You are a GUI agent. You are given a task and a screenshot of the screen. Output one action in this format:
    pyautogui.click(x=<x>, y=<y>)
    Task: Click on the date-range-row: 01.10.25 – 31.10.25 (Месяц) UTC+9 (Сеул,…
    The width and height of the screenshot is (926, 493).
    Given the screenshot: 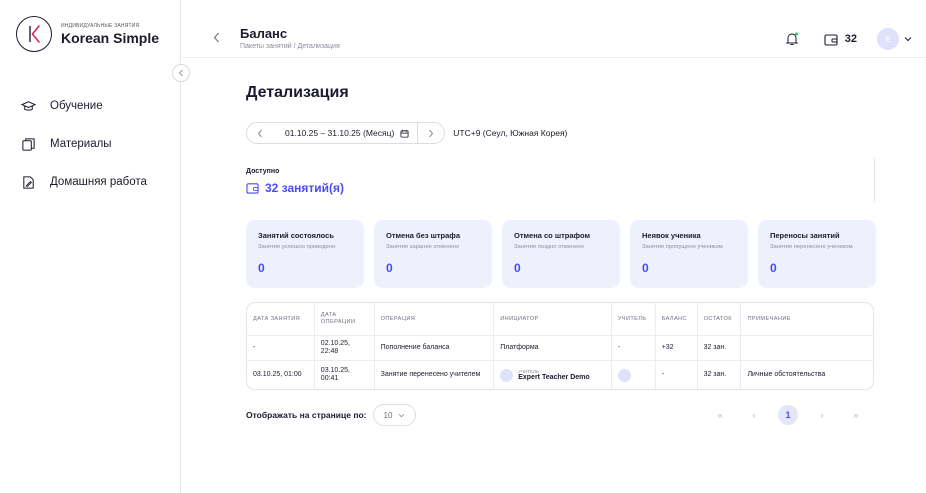 What is the action you would take?
    pyautogui.click(x=406, y=133)
    